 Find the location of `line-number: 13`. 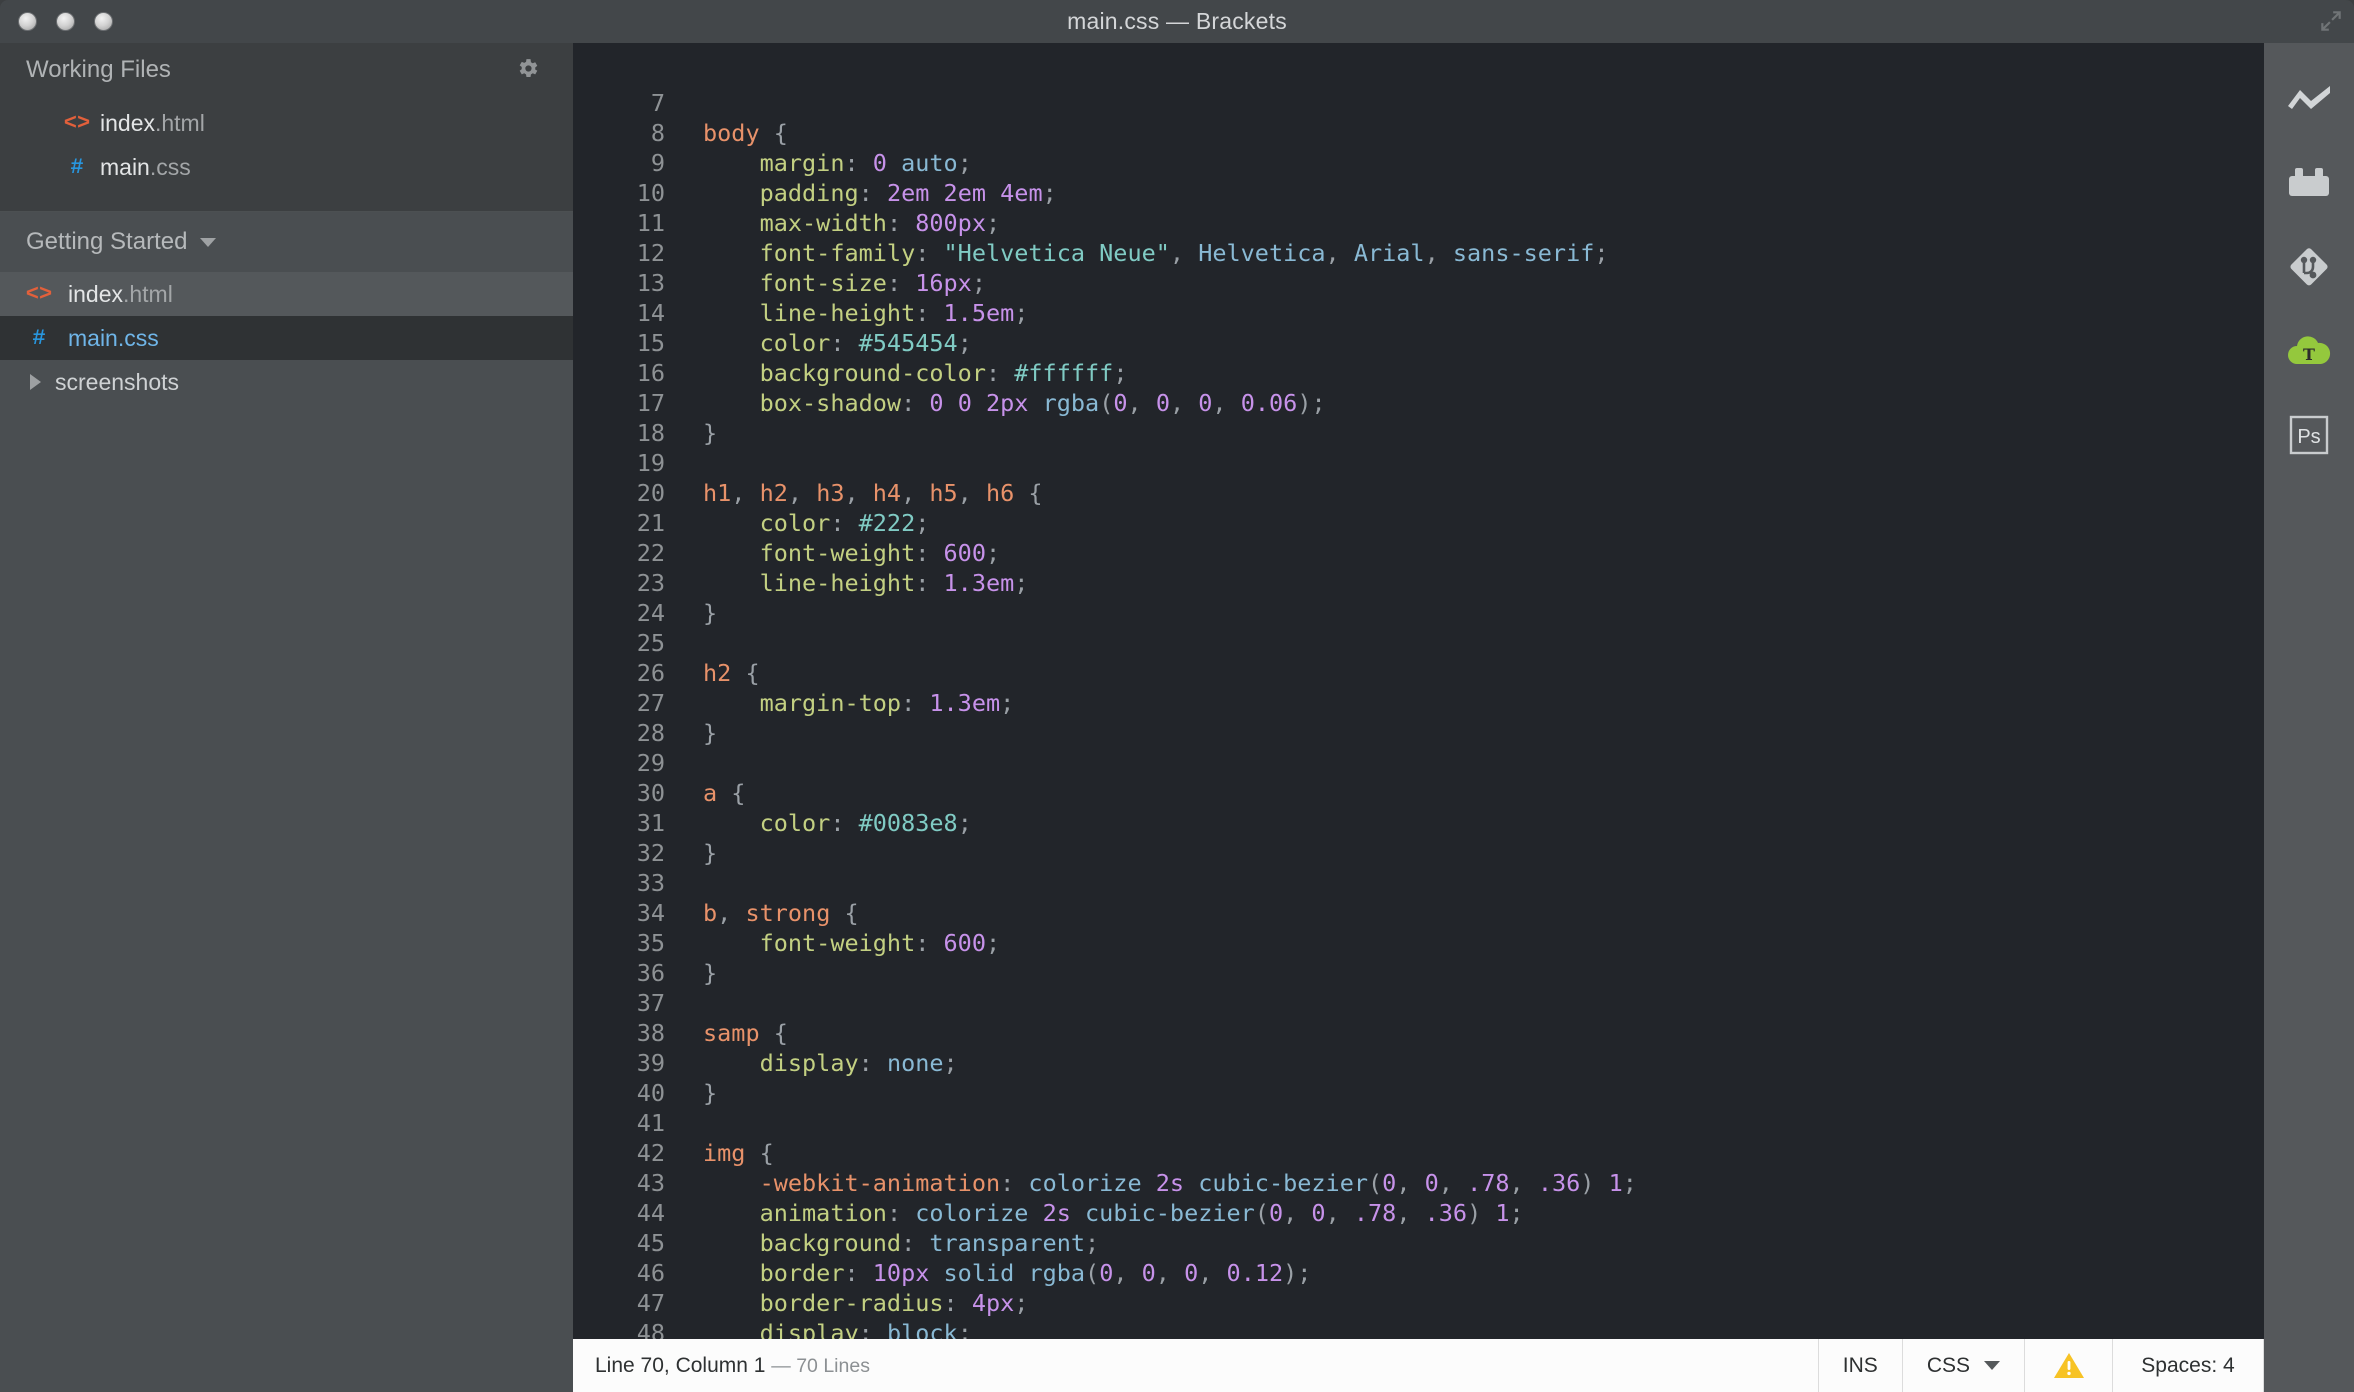

line-number: 13 is located at coordinates (650, 283).